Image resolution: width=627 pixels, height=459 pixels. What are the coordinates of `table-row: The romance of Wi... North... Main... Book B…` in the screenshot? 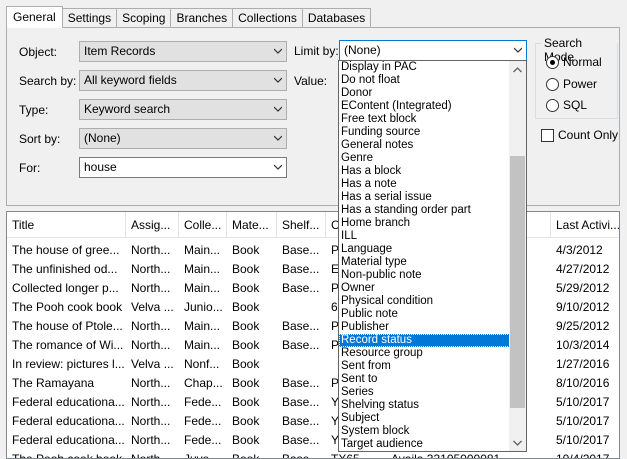 It's located at (313, 345).